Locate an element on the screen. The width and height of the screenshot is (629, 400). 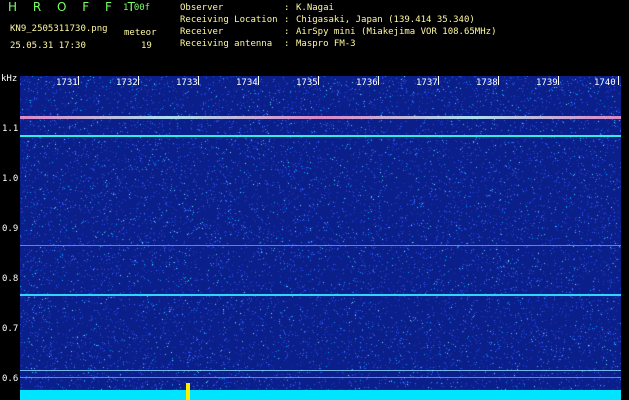
band-620hz is located at coordinates (320, 370).